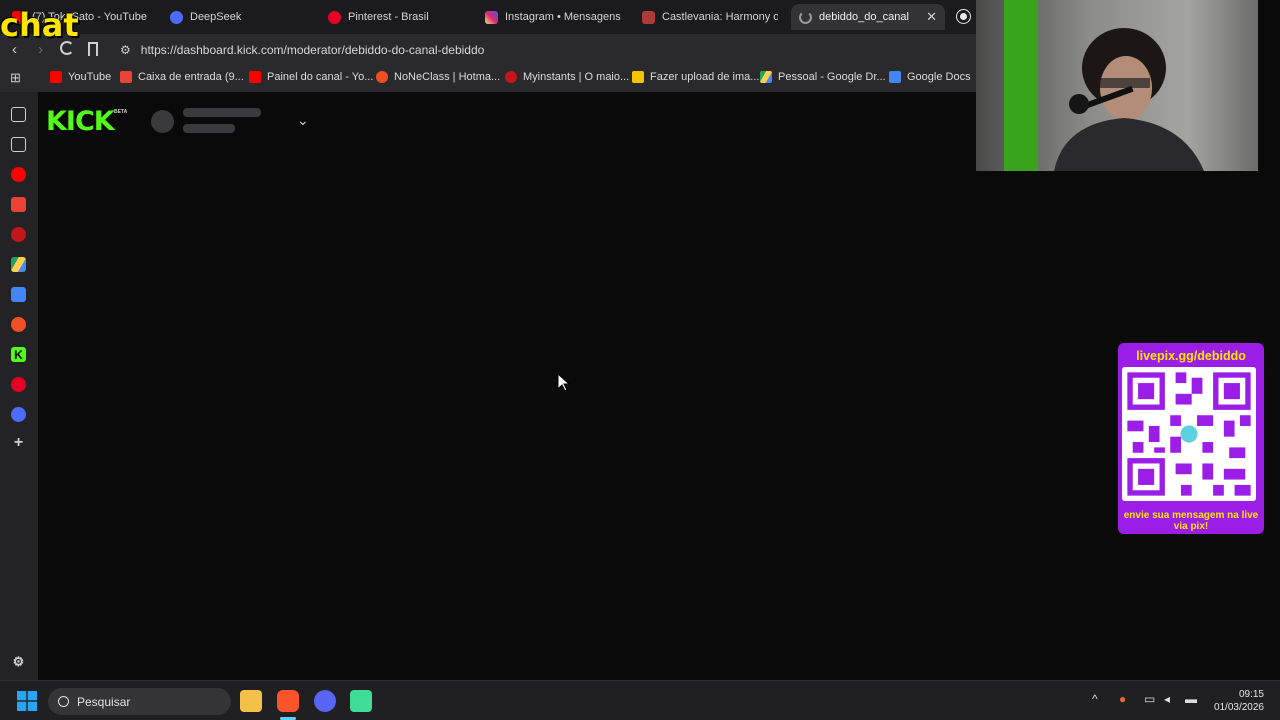 This screenshot has height=720, width=1280. What do you see at coordinates (245, 17) in the screenshot?
I see `tab-deepseek: DeepSeek` at bounding box center [245, 17].